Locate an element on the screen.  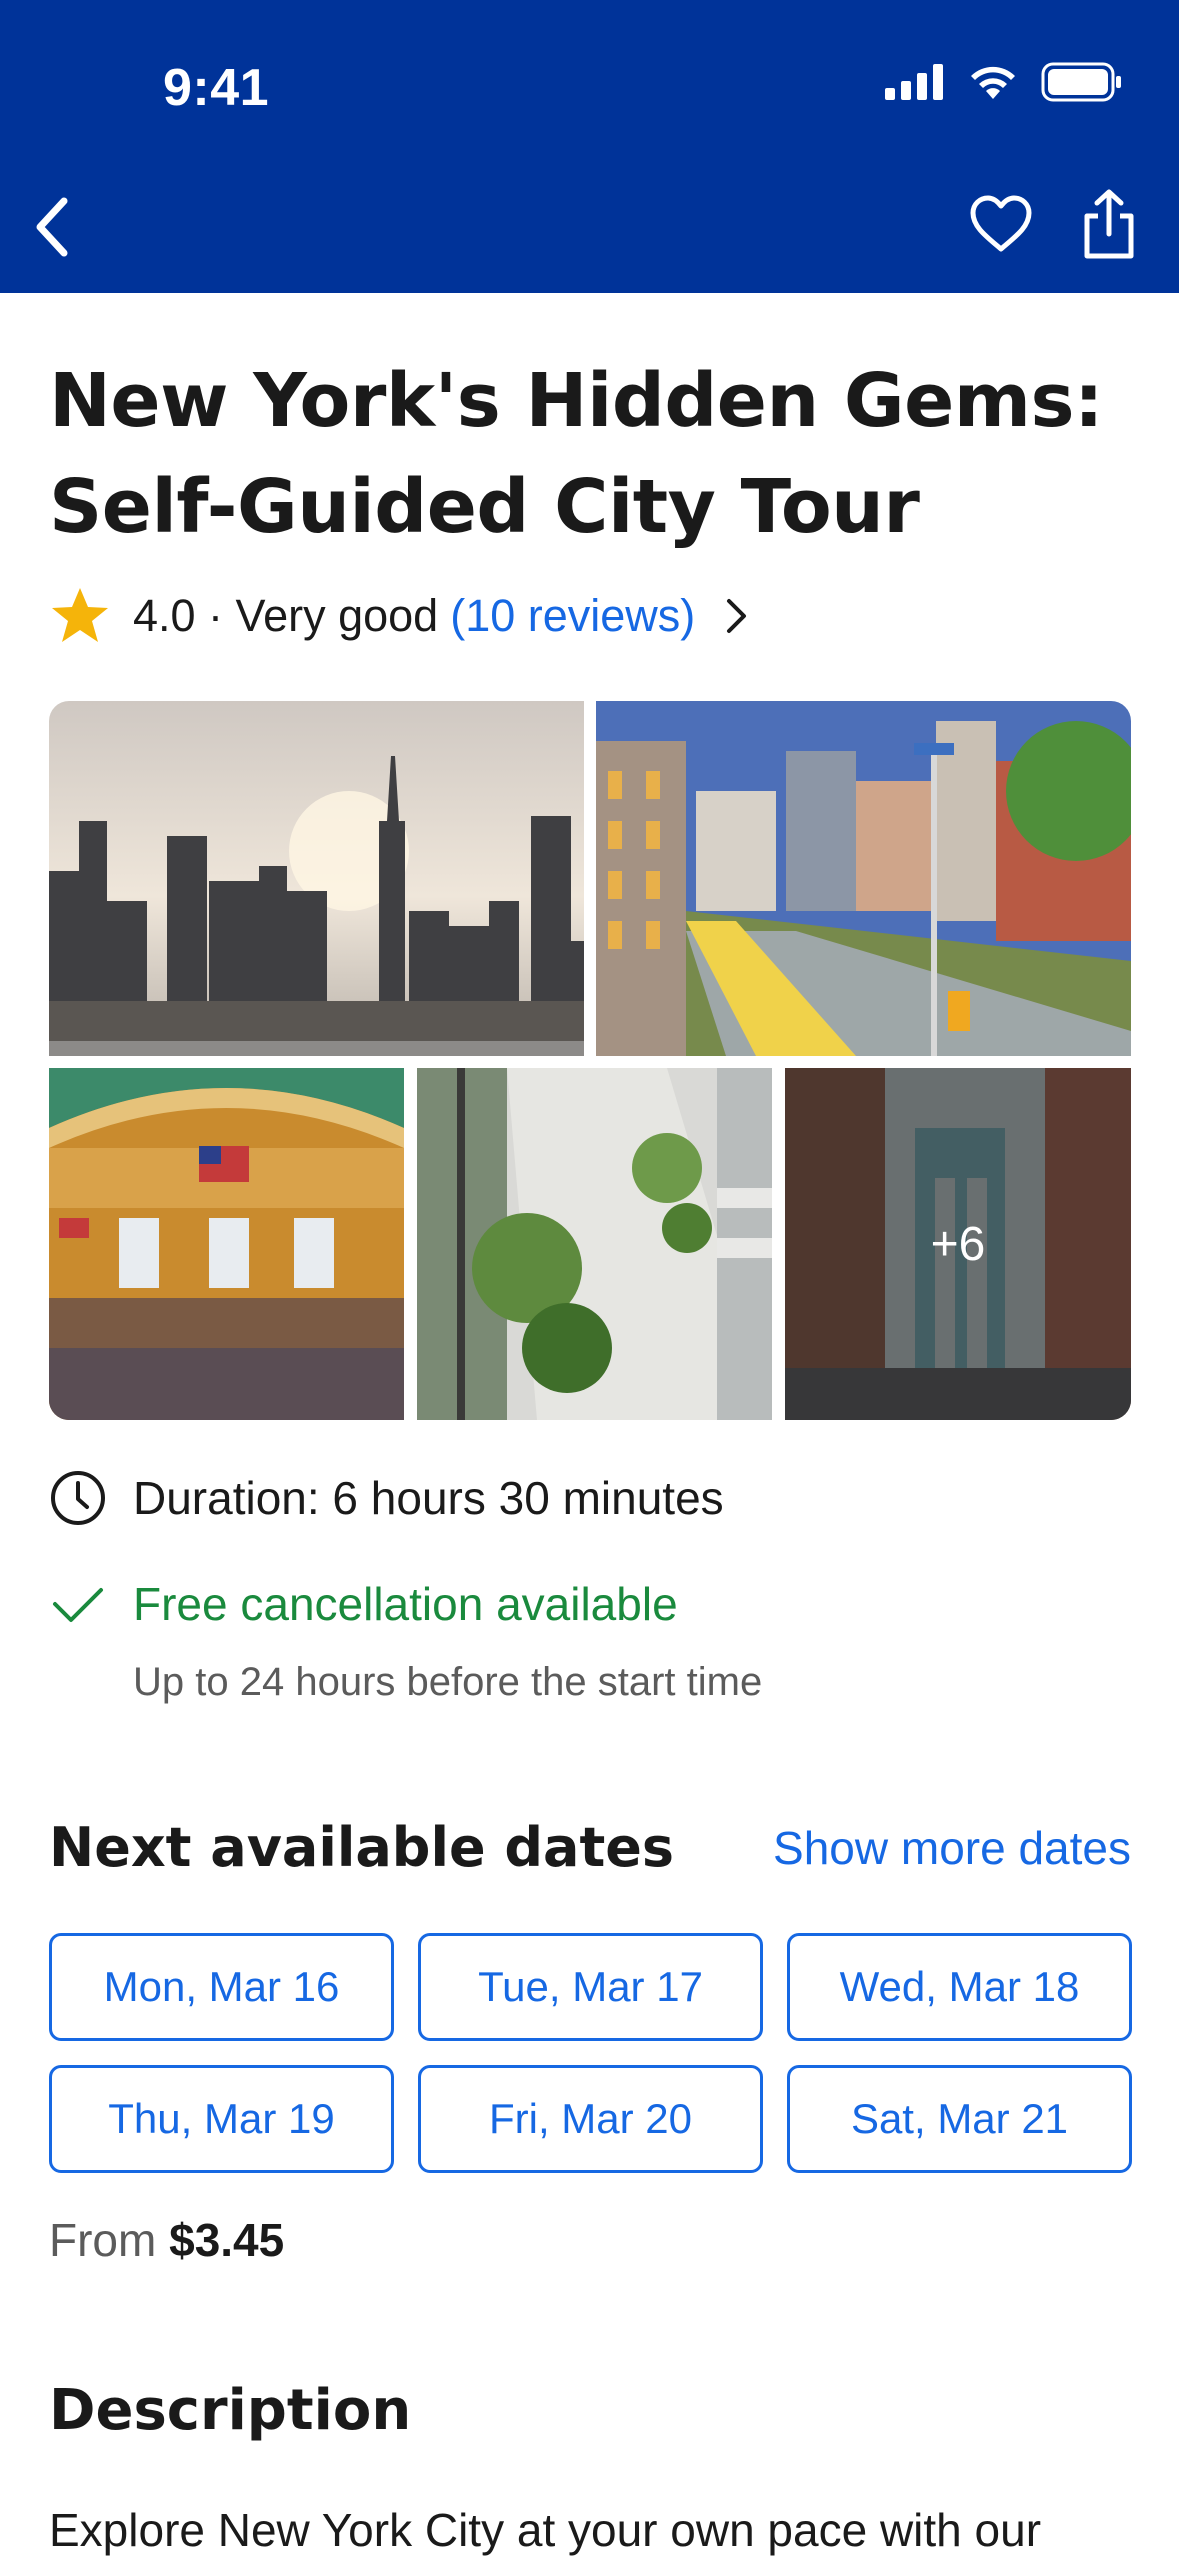
heart-icon is located at coordinates (1001, 223).